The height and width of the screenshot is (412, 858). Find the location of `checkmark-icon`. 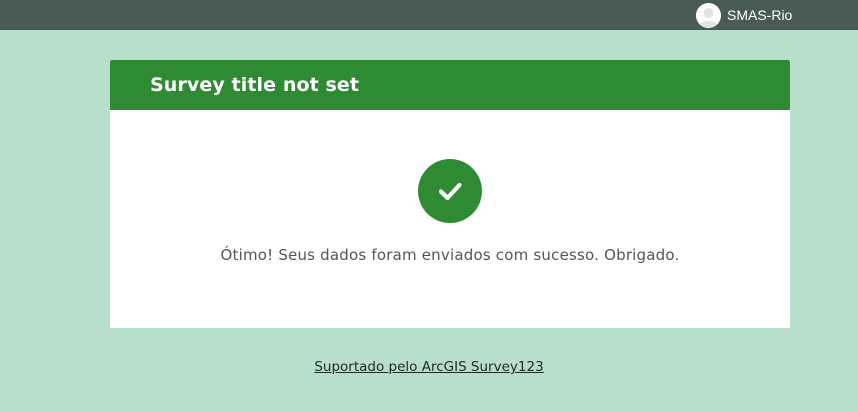

checkmark-icon is located at coordinates (450, 191).